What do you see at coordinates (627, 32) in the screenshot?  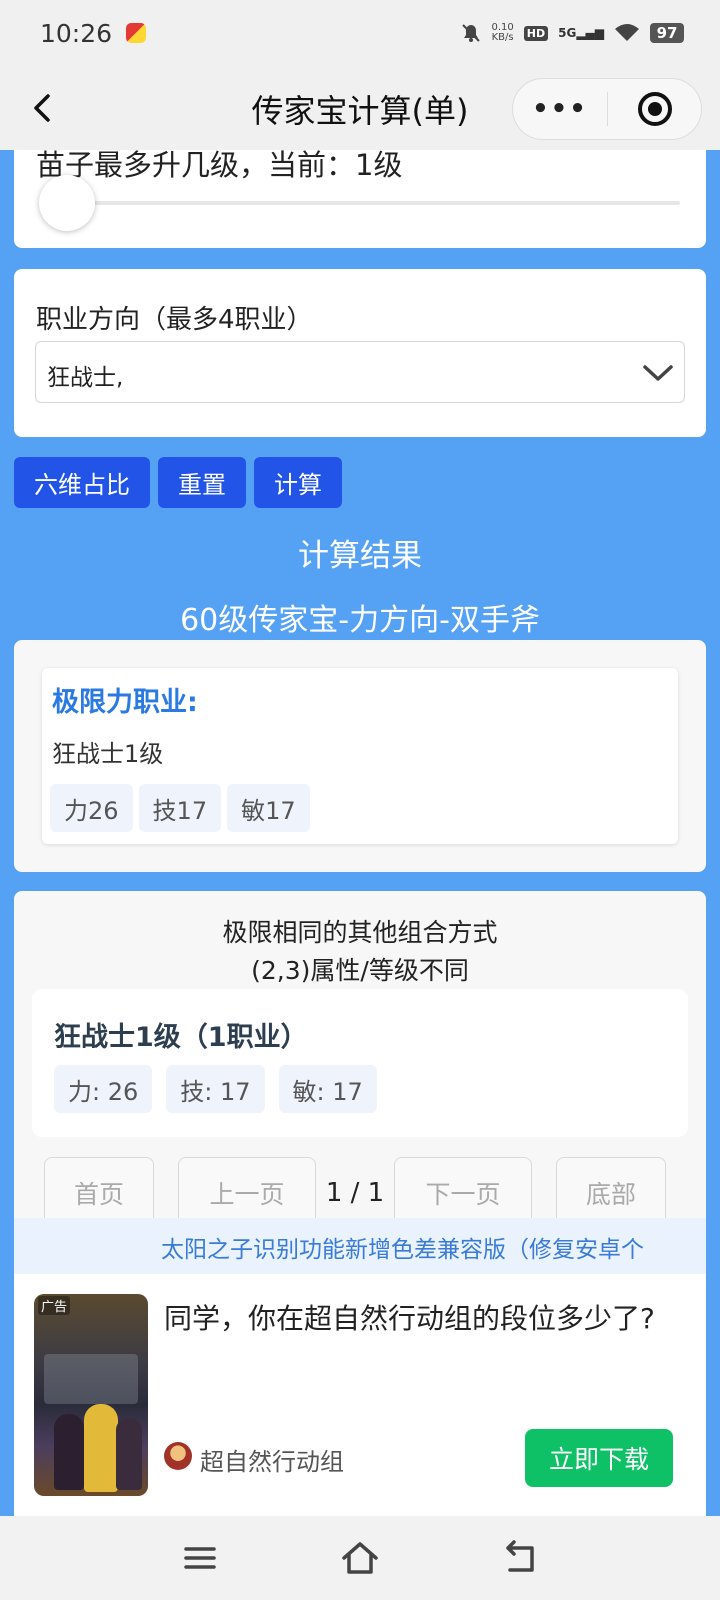 I see `wifi-icon` at bounding box center [627, 32].